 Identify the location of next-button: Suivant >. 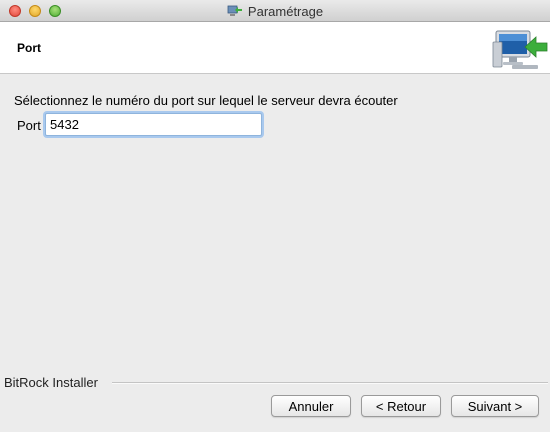
(495, 406).